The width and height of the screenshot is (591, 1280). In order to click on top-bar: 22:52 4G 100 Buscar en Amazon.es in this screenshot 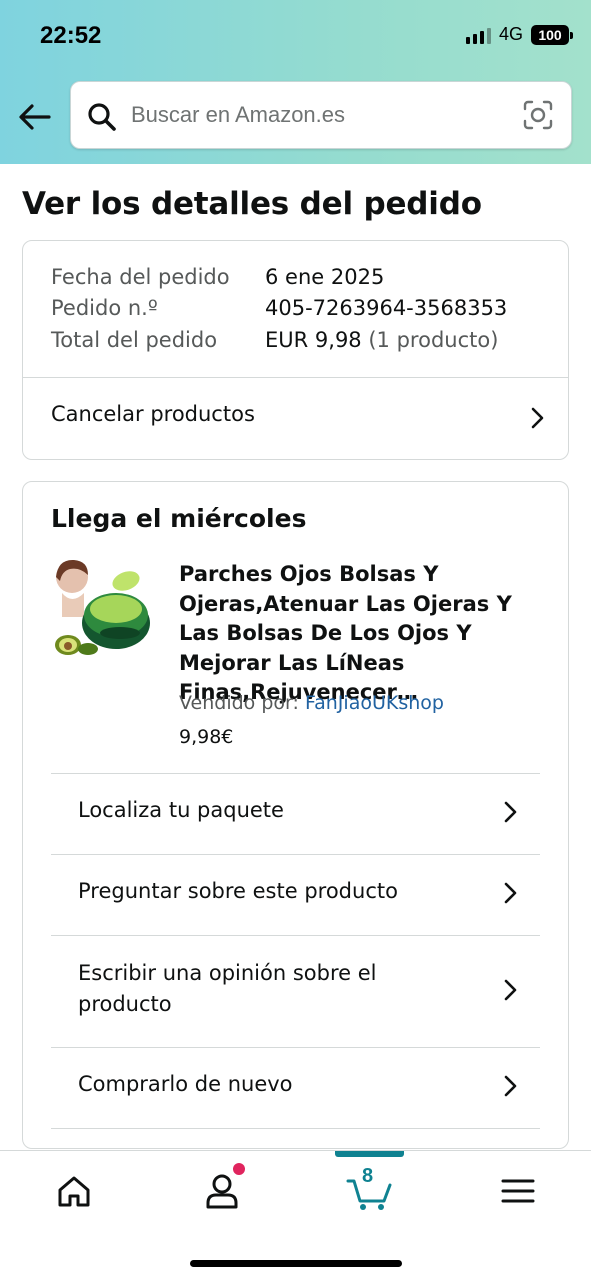, I will do `click(295, 82)`.